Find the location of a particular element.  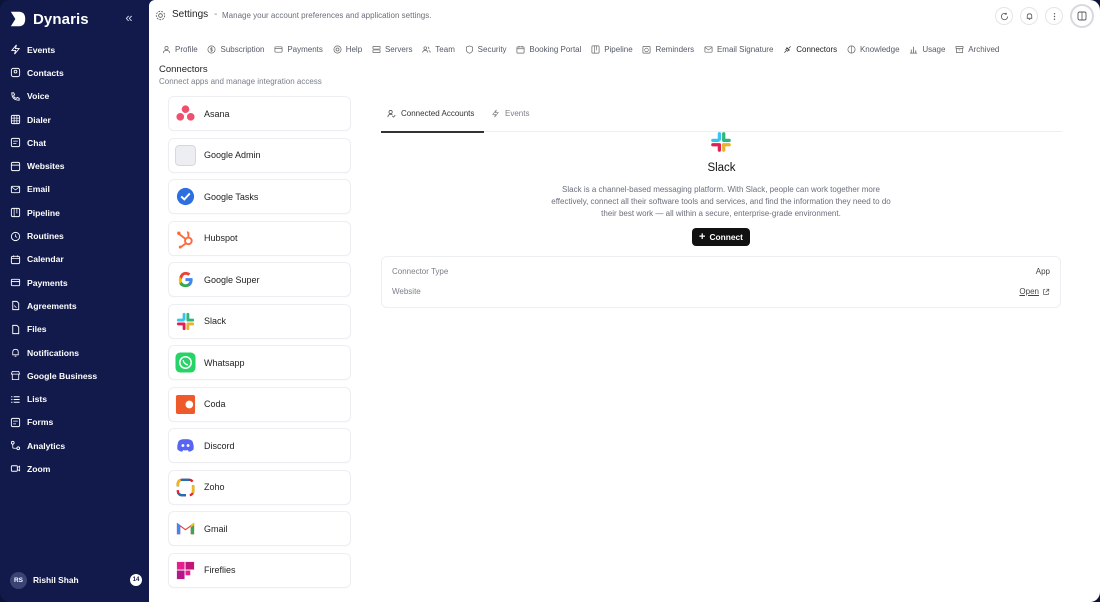

notifications-button is located at coordinates (1029, 16).